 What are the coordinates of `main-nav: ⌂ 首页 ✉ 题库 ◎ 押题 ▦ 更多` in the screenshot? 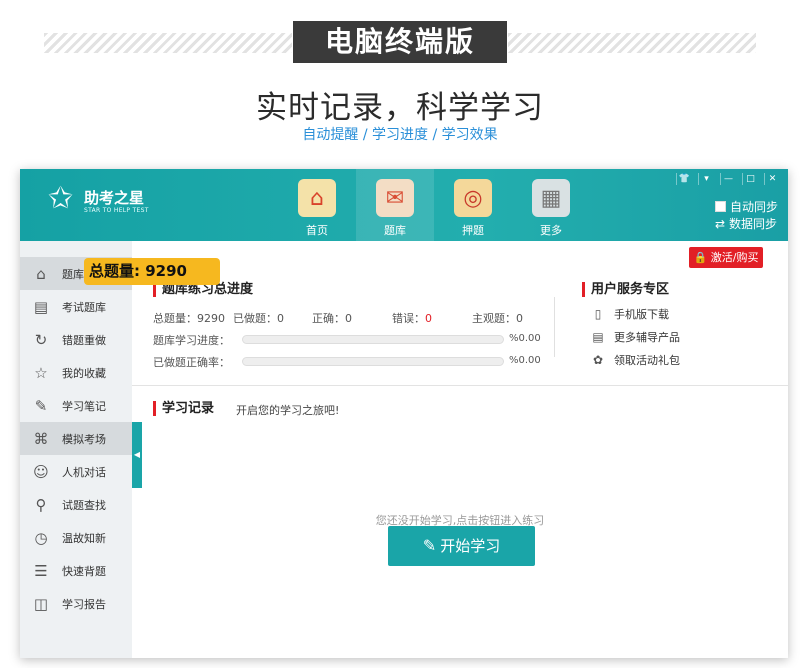 It's located at (434, 205).